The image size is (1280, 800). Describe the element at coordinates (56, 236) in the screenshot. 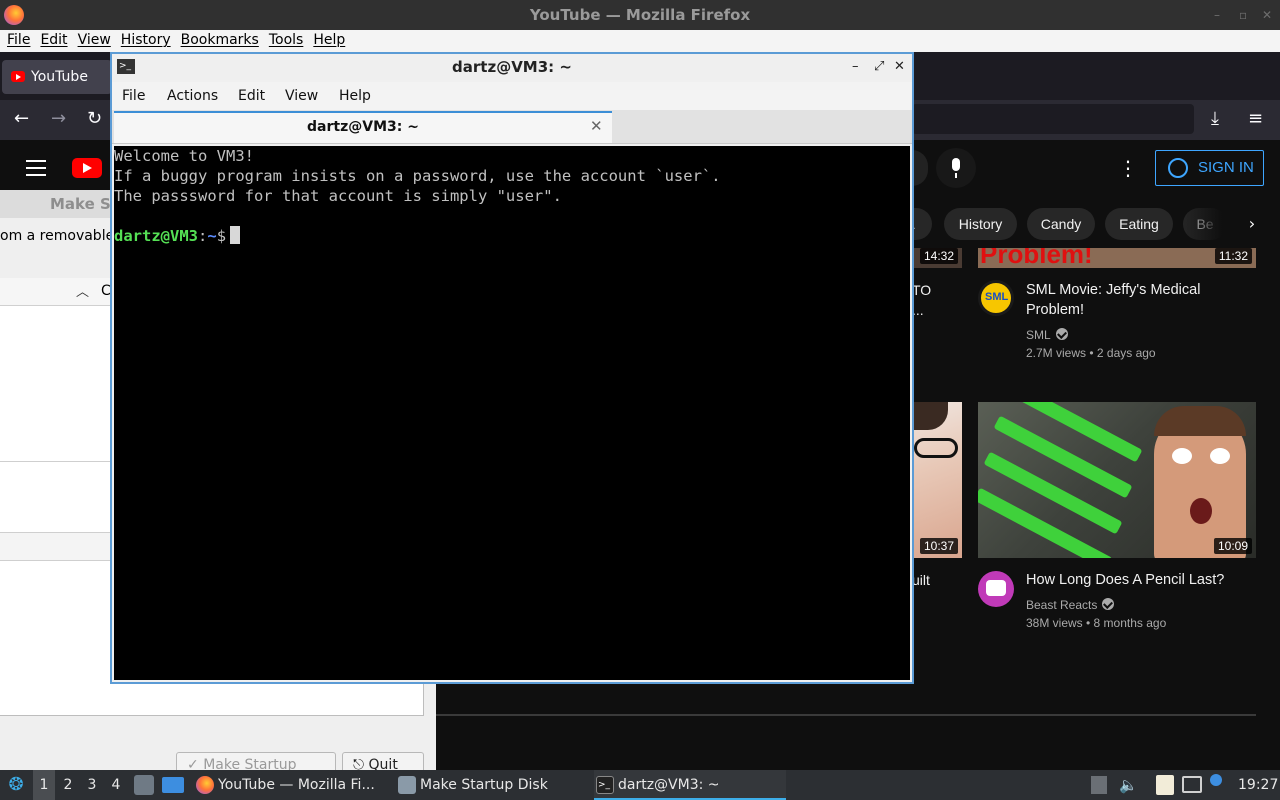

I see `startup-disk-instruction: om a removable` at that location.